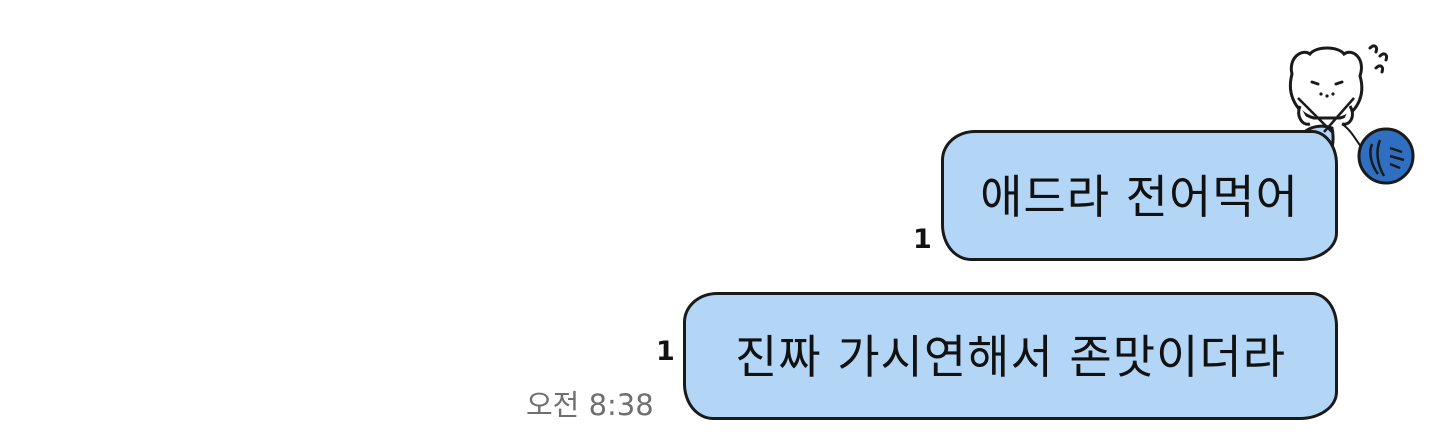 The height and width of the screenshot is (445, 1440). What do you see at coordinates (590, 405) in the screenshot?
I see `message-timestamp: 오전 8:38` at bounding box center [590, 405].